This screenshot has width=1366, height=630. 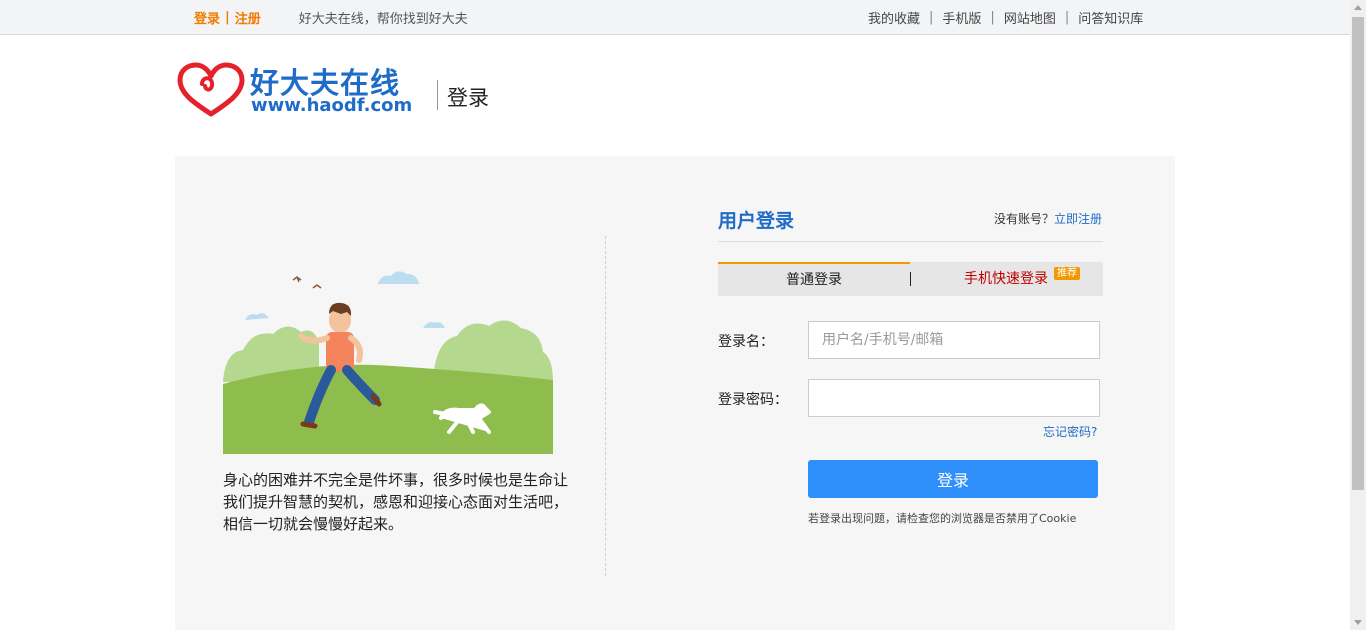 I want to click on login-tabs: 普通登录 手机快速登录 推荐, so click(x=910, y=279).